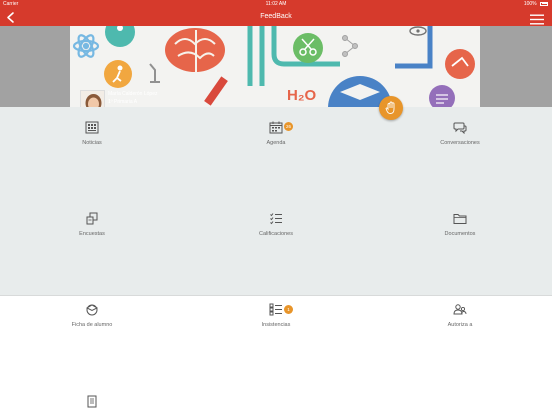 This screenshot has height=414, width=552. I want to click on tile-conversaciones: Conversaciones, so click(460, 133).